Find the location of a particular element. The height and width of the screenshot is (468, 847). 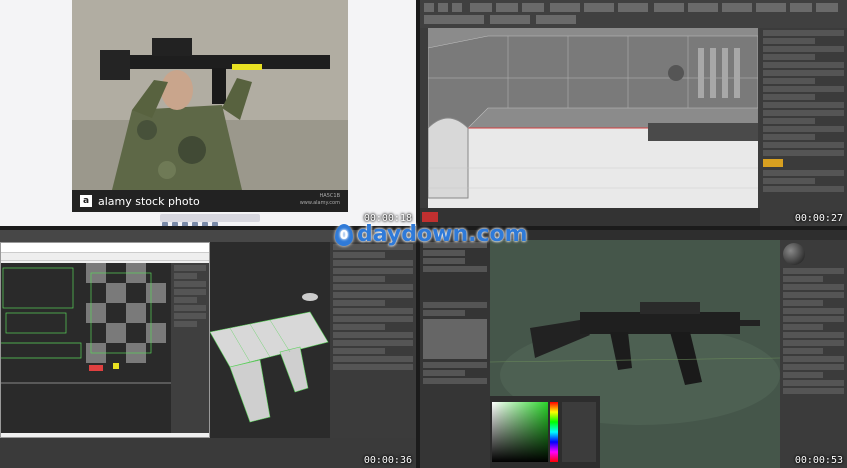

uv-editor-window is located at coordinates (105, 340).